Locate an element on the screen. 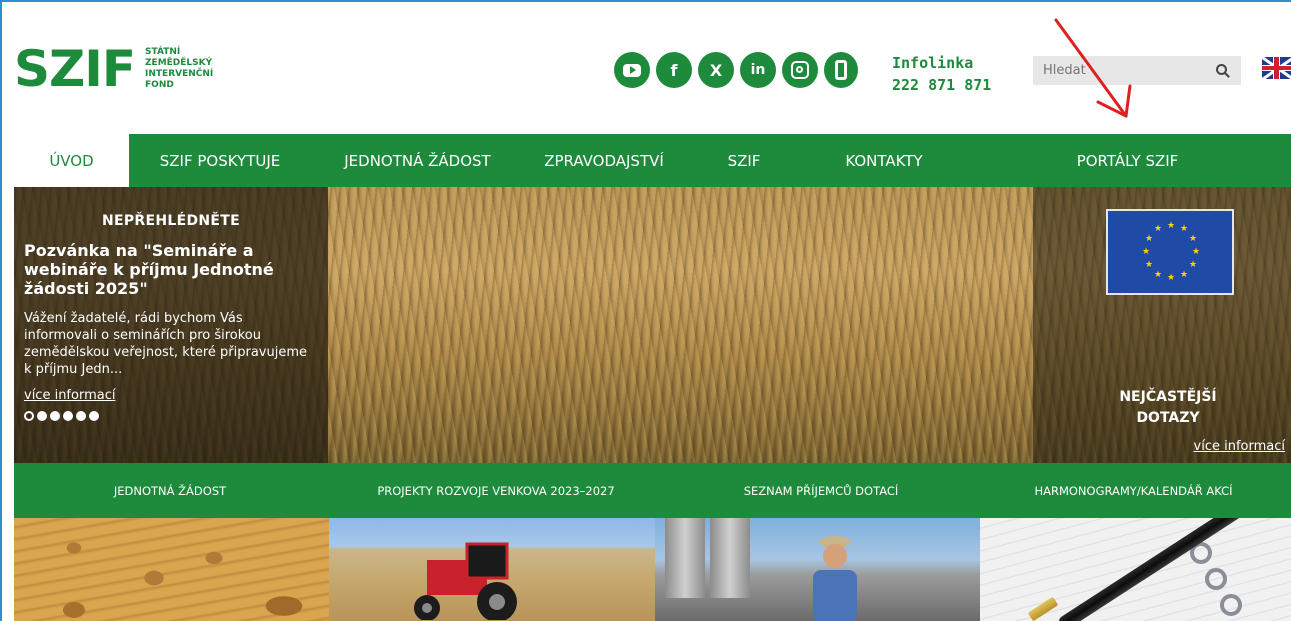 The width and height of the screenshot is (1291, 621). farmer-icon is located at coordinates (835, 578).